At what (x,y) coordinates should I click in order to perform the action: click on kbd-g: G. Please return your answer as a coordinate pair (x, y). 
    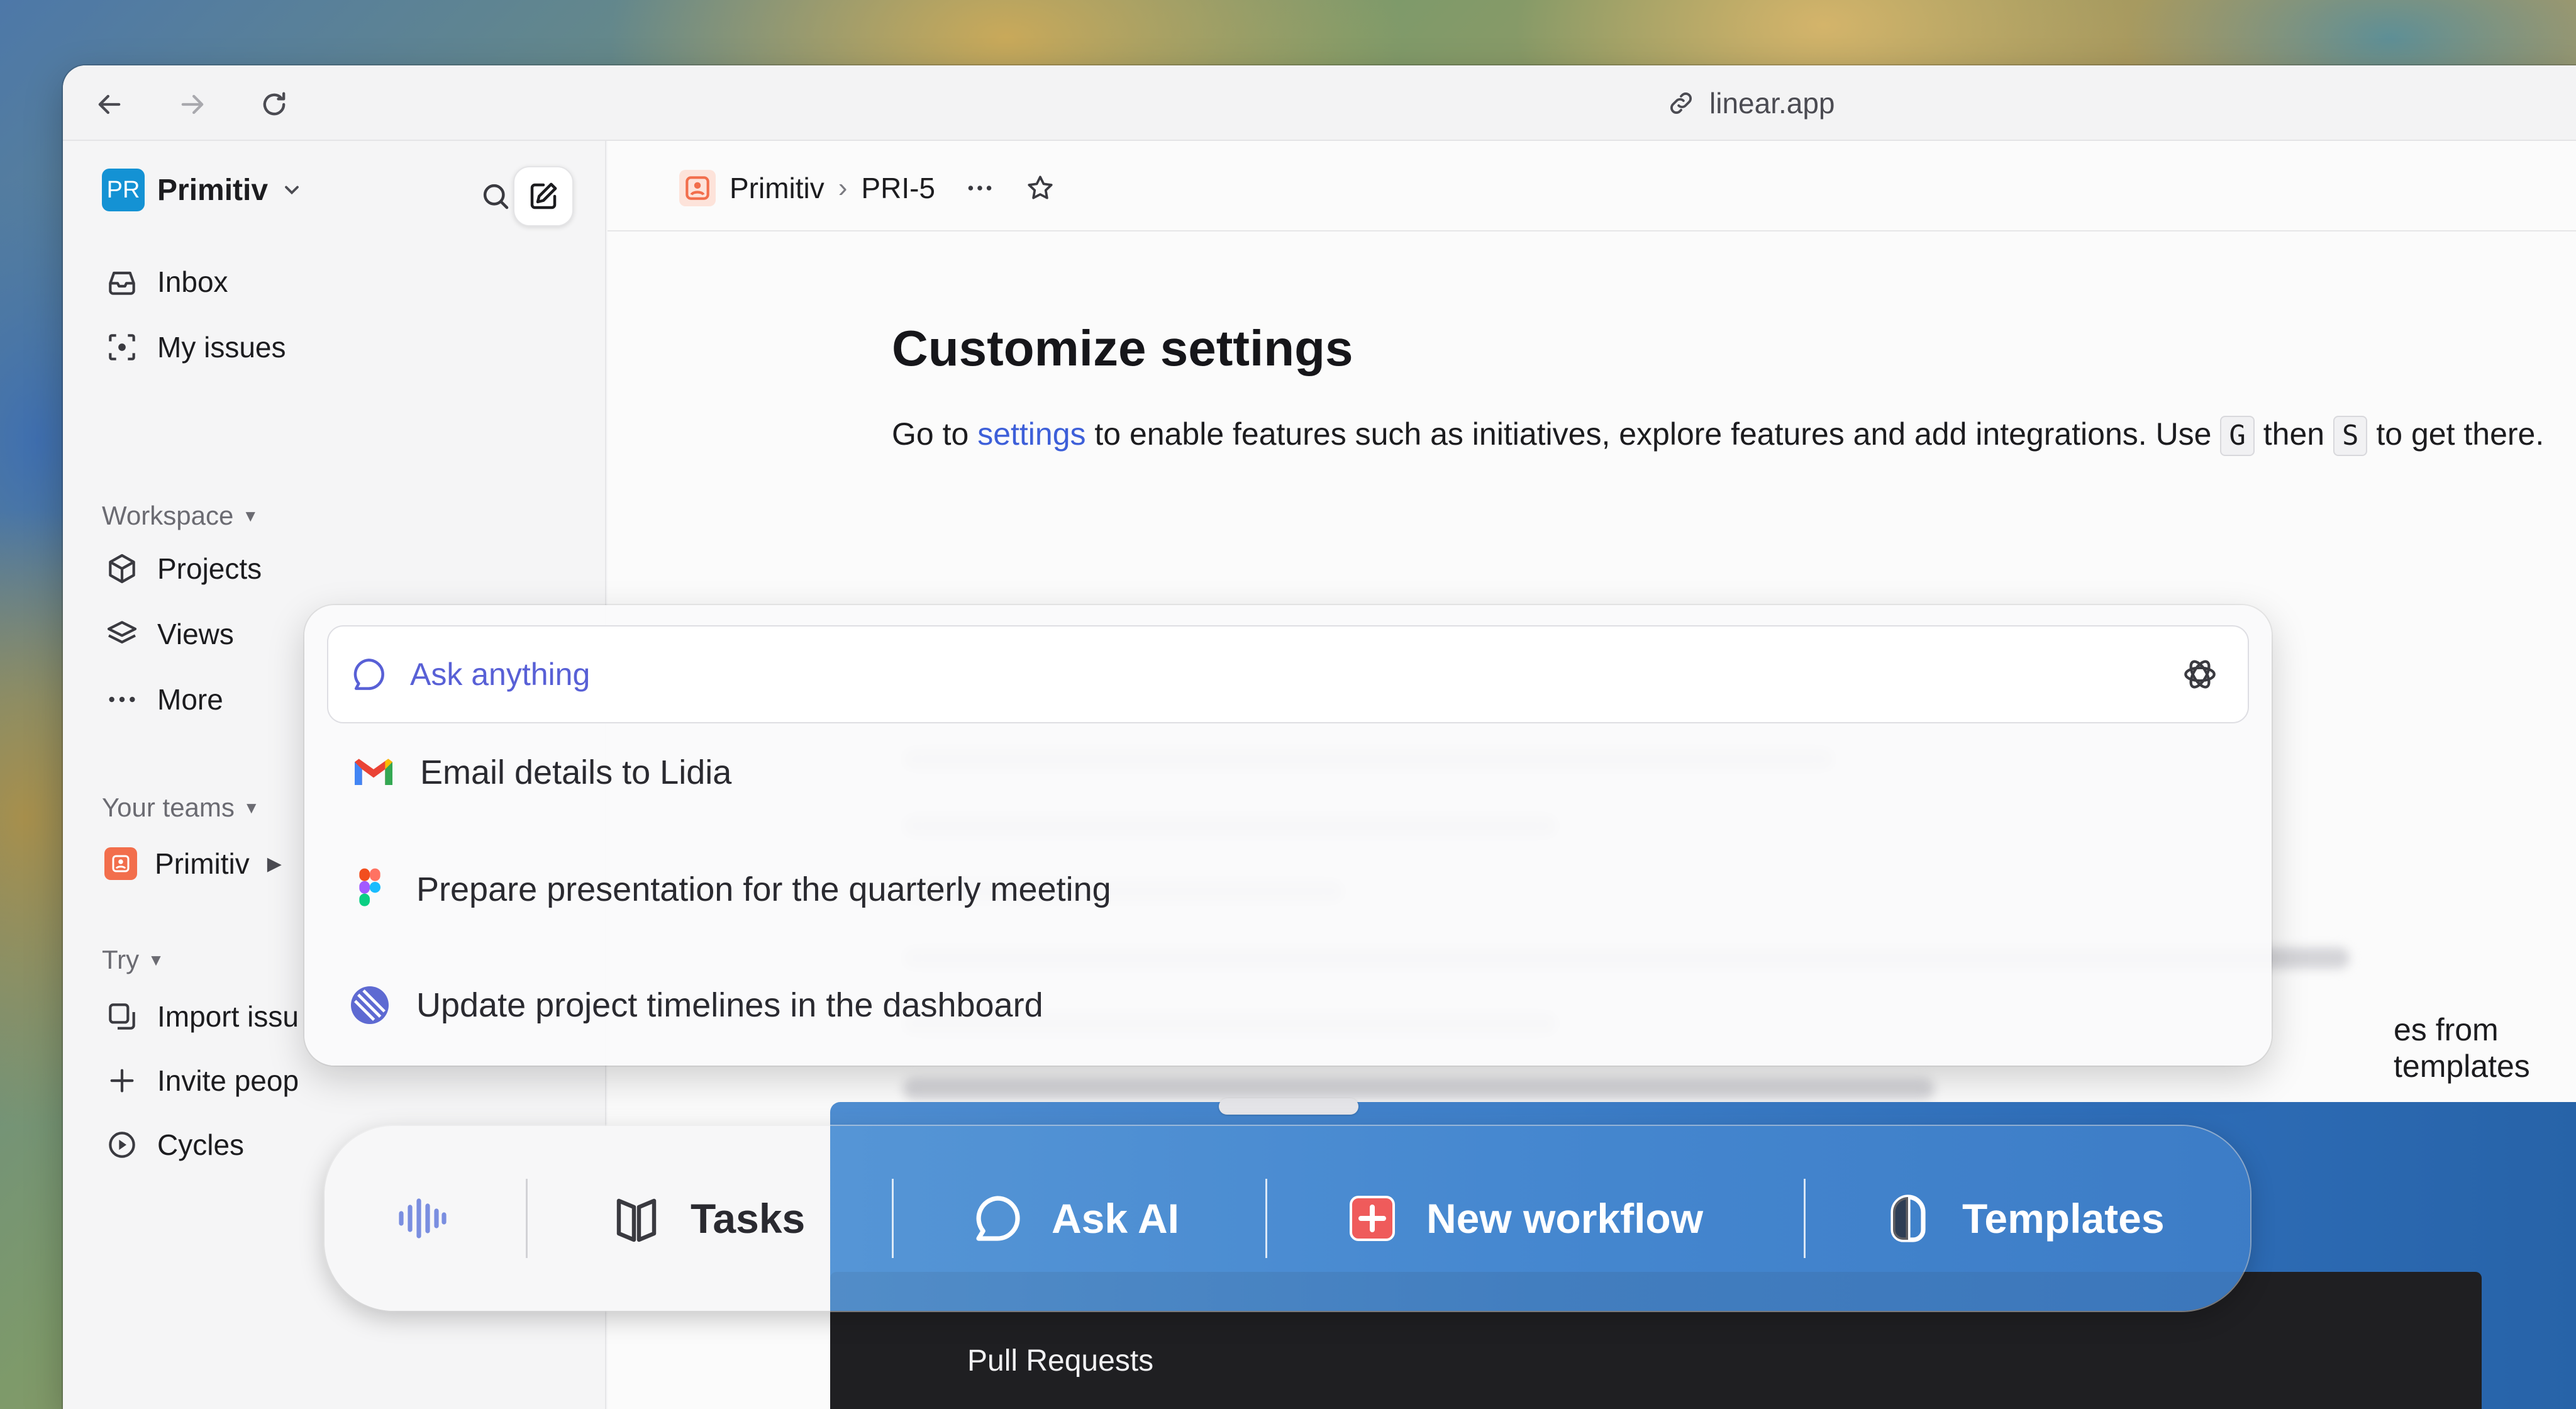
    Looking at the image, I should click on (2237, 436).